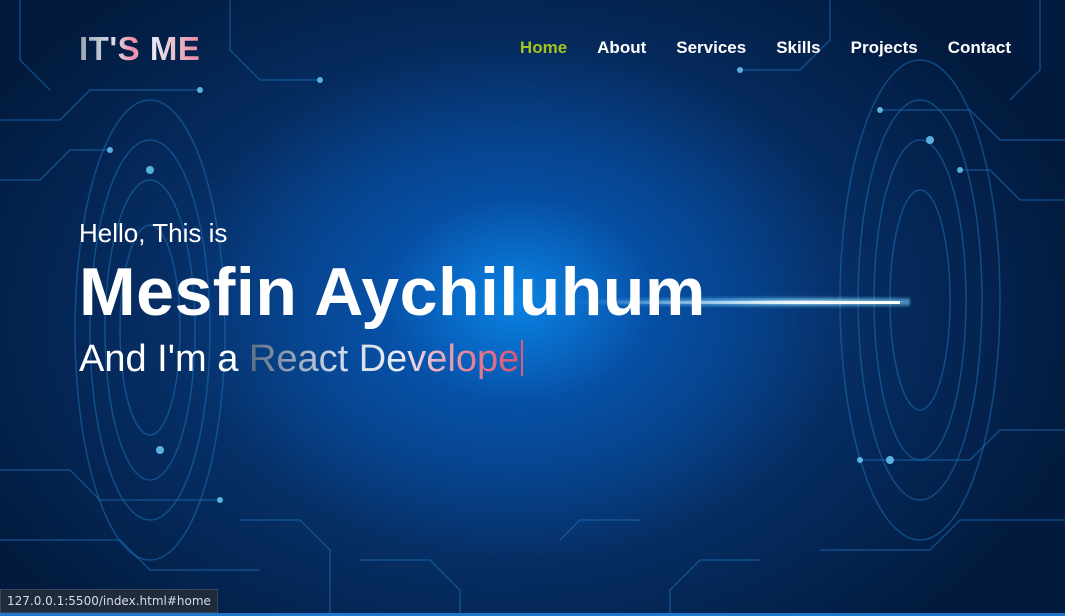  What do you see at coordinates (522, 358) in the screenshot?
I see `typing-cursor` at bounding box center [522, 358].